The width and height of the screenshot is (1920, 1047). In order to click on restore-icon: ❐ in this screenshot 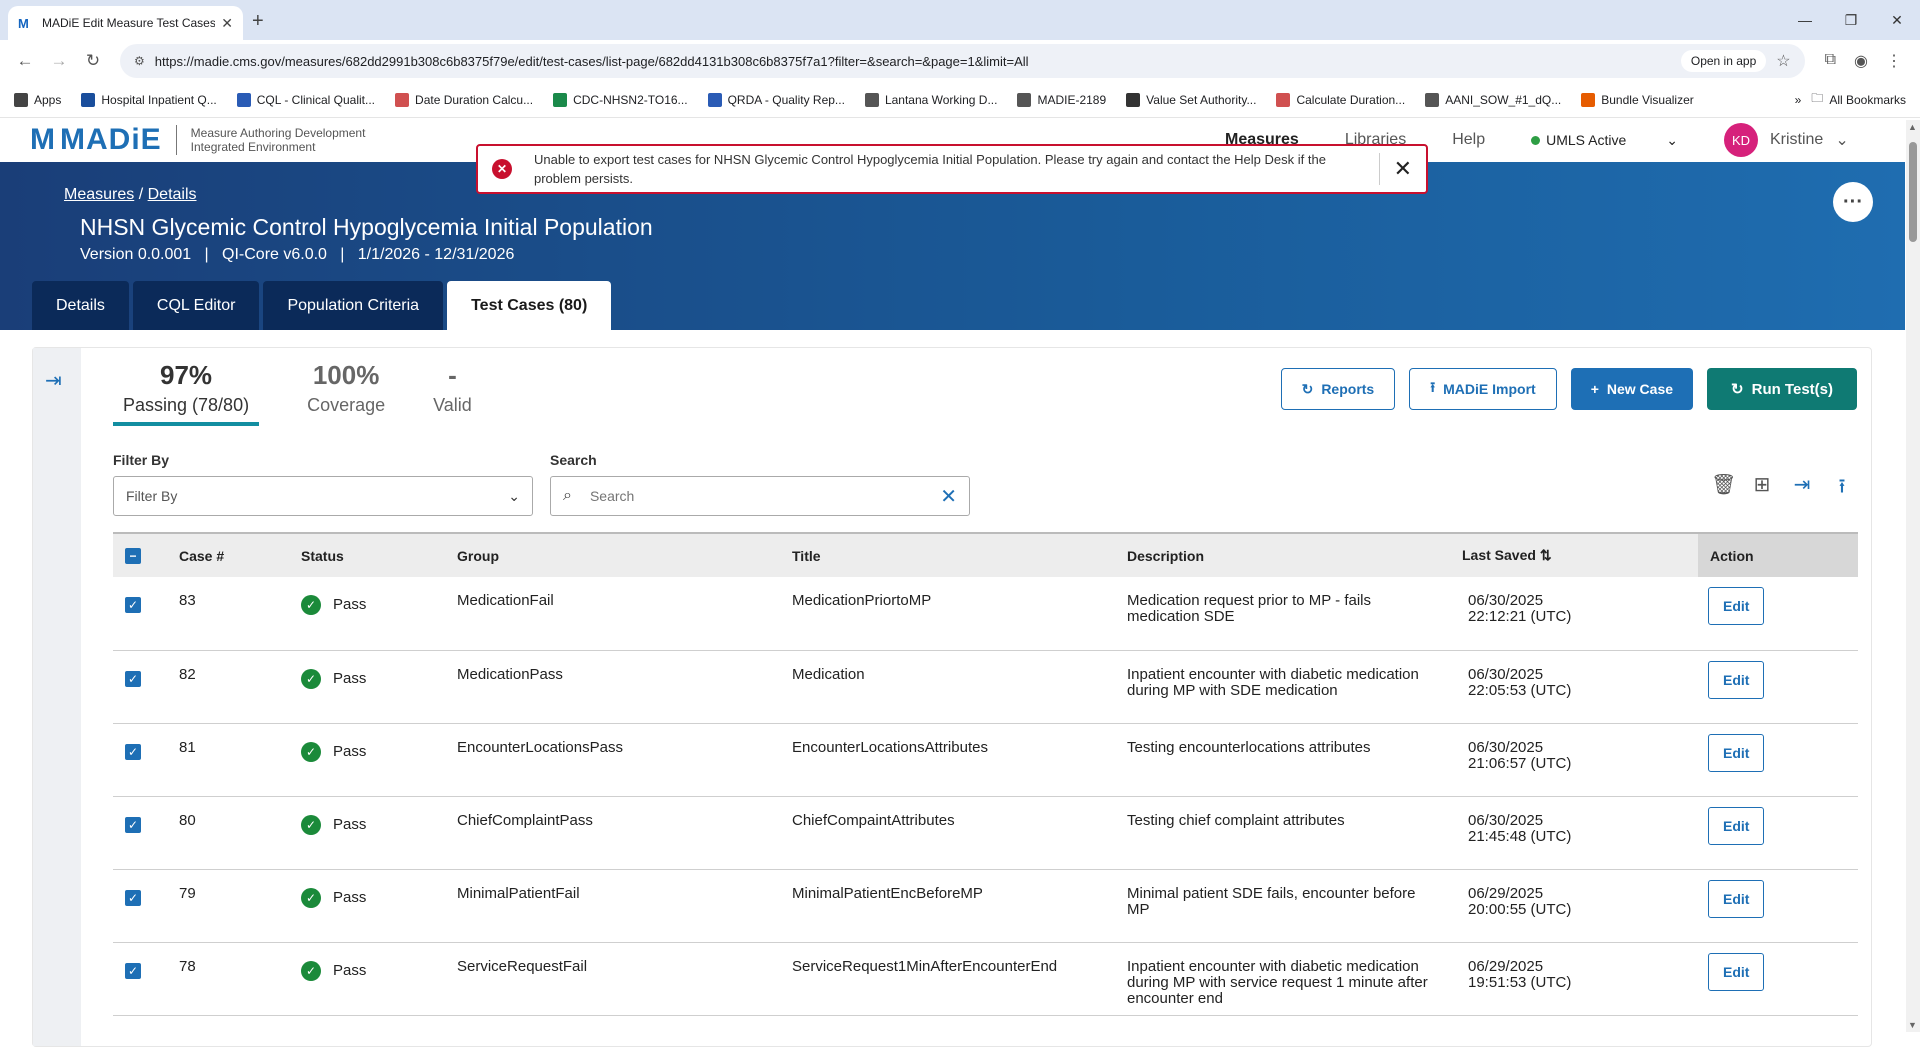, I will do `click(1851, 20)`.